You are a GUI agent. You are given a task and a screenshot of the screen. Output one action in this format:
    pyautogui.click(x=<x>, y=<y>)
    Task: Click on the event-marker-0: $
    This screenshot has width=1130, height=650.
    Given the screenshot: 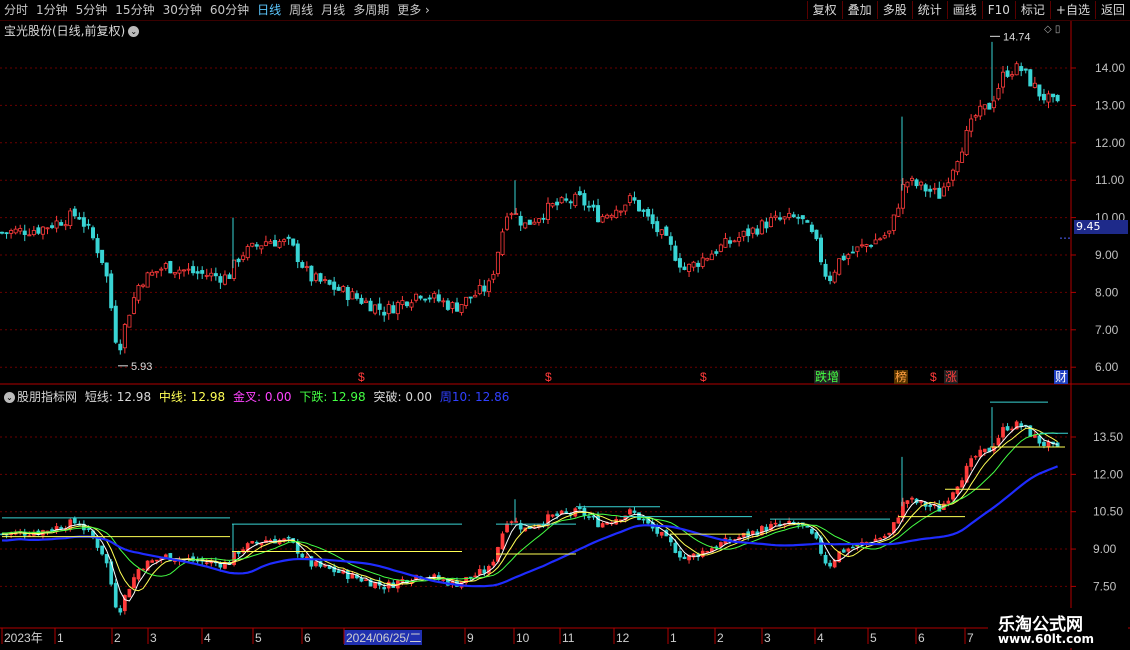 What is the action you would take?
    pyautogui.click(x=361, y=377)
    